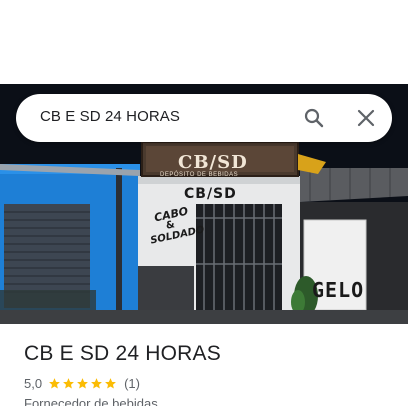 This screenshot has height=406, width=408. What do you see at coordinates (199, 175) in the screenshot?
I see `banner-sign-sub: DEPÓSITO DE BEBIDAS` at bounding box center [199, 175].